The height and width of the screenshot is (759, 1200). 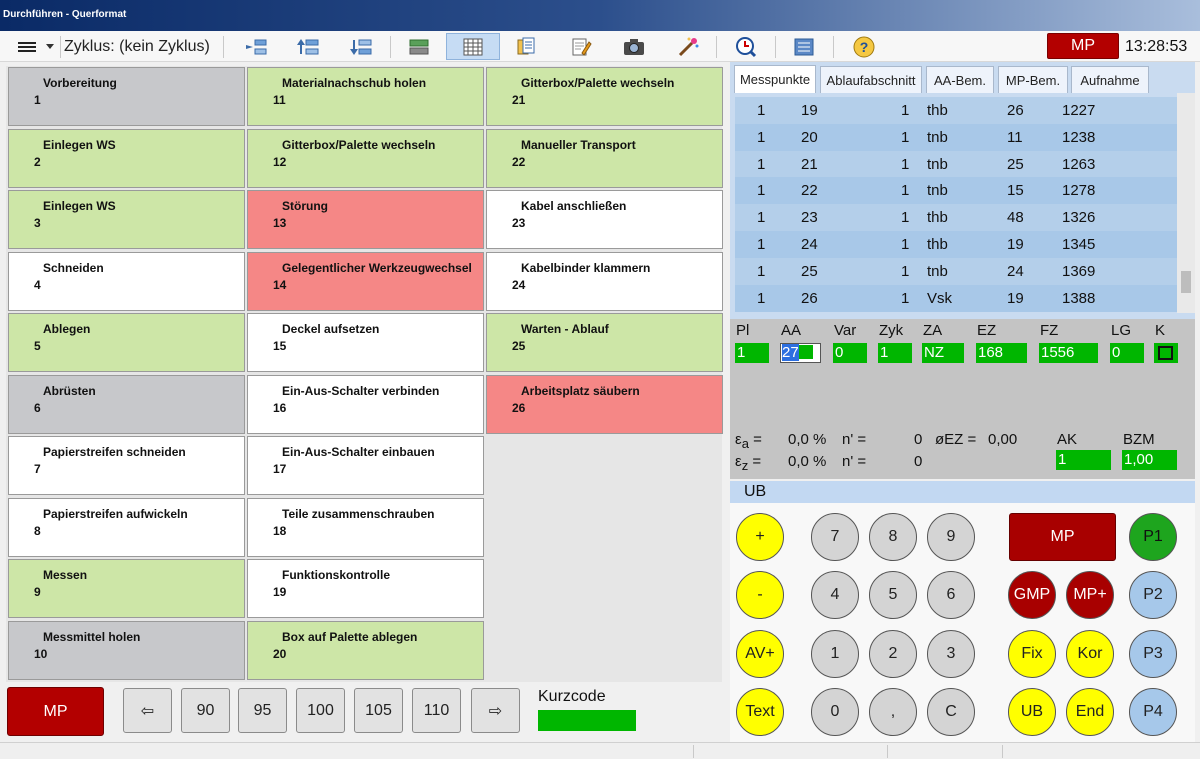 What do you see at coordinates (895, 353) in the screenshot?
I see `field-zyk: 1` at bounding box center [895, 353].